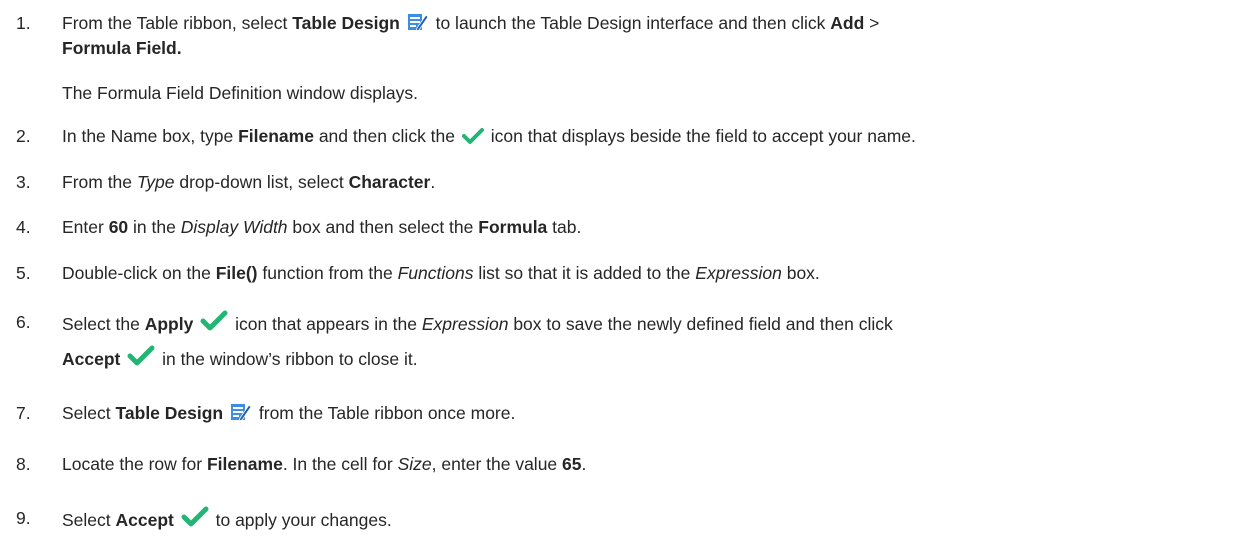 This screenshot has height=546, width=1248. What do you see at coordinates (177, 23) in the screenshot?
I see `text-run: From the Table ribbon, select` at bounding box center [177, 23].